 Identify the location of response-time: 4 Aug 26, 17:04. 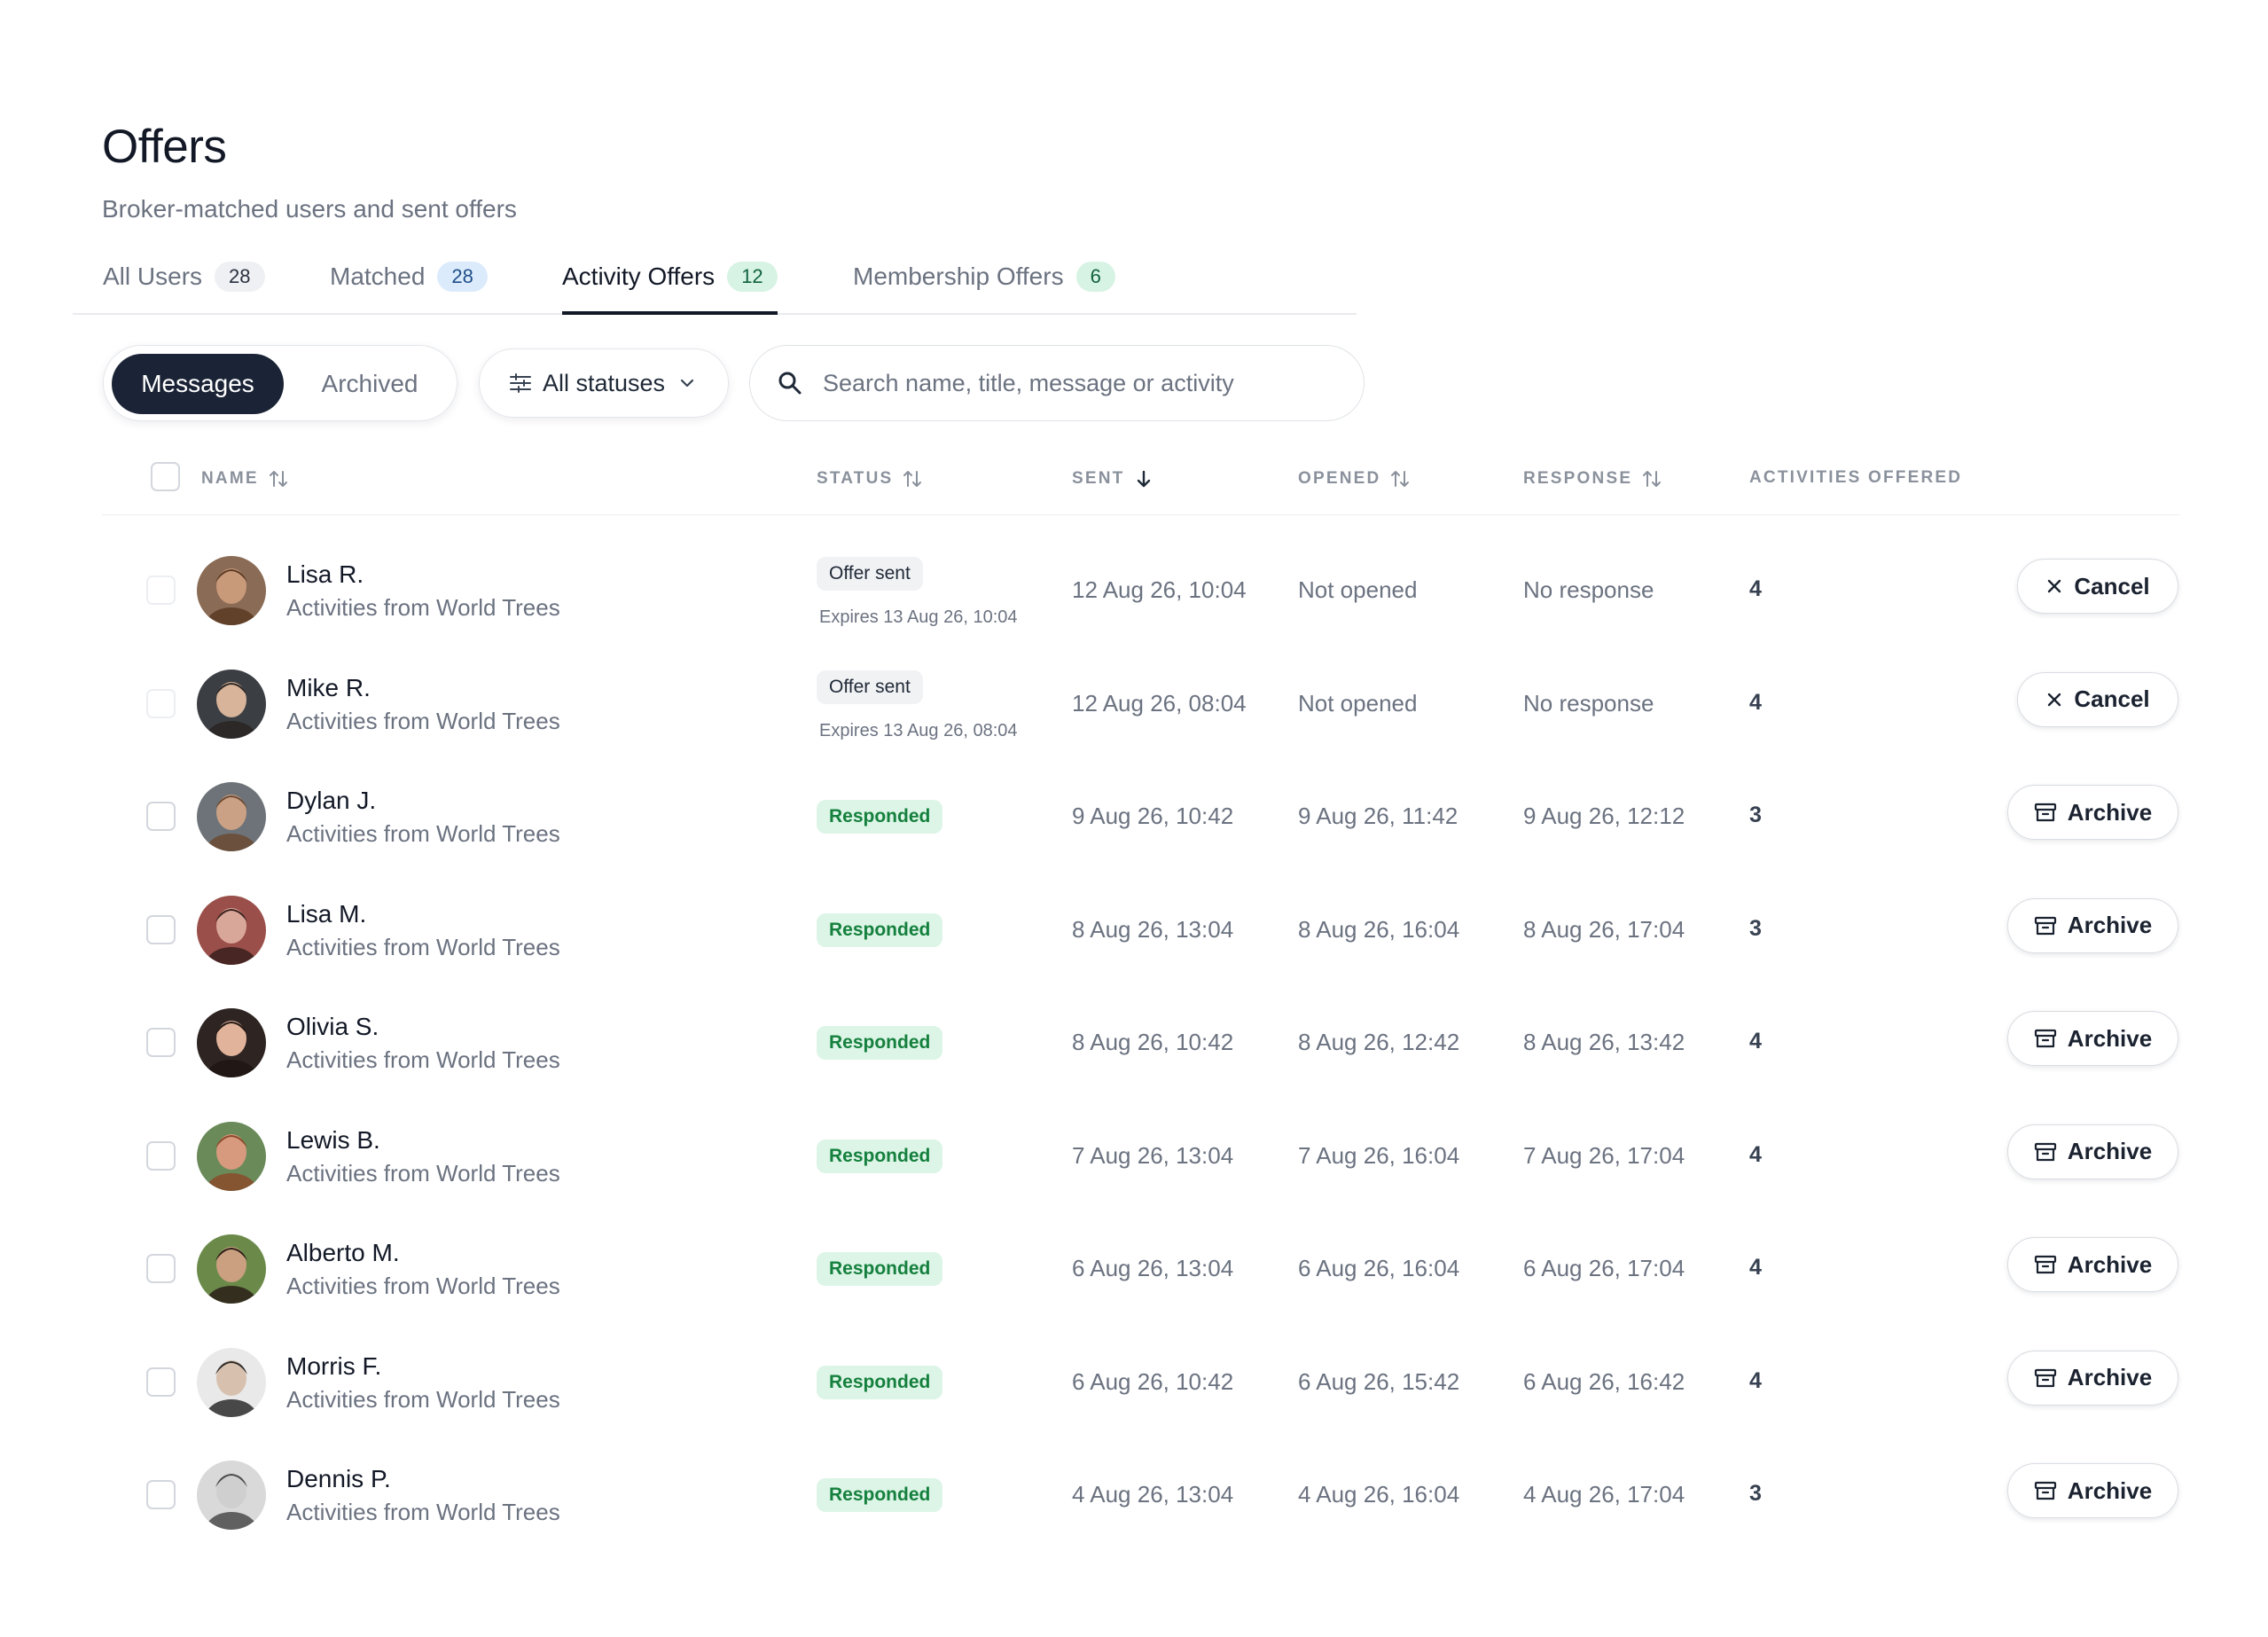
(1604, 1494).